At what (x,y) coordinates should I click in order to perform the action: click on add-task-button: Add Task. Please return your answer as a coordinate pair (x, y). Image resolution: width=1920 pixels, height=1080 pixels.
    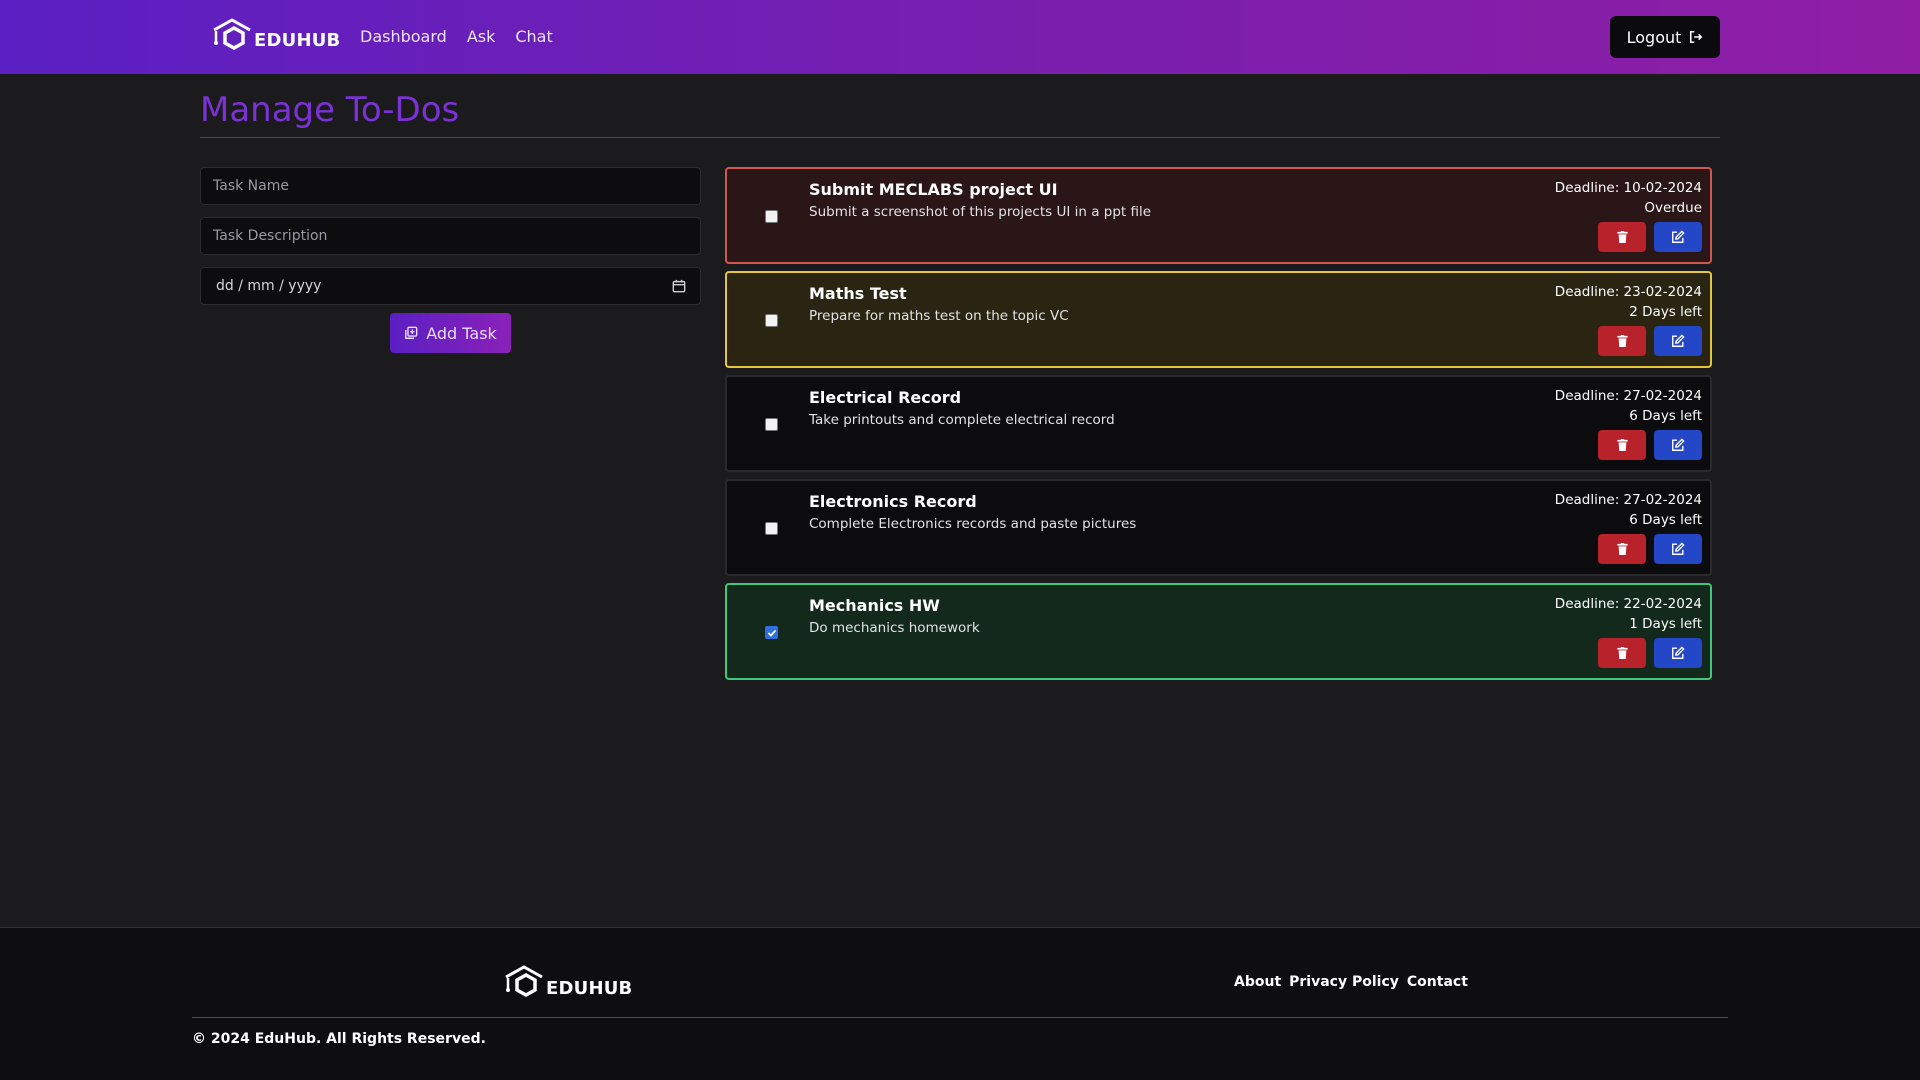
    Looking at the image, I should click on (450, 333).